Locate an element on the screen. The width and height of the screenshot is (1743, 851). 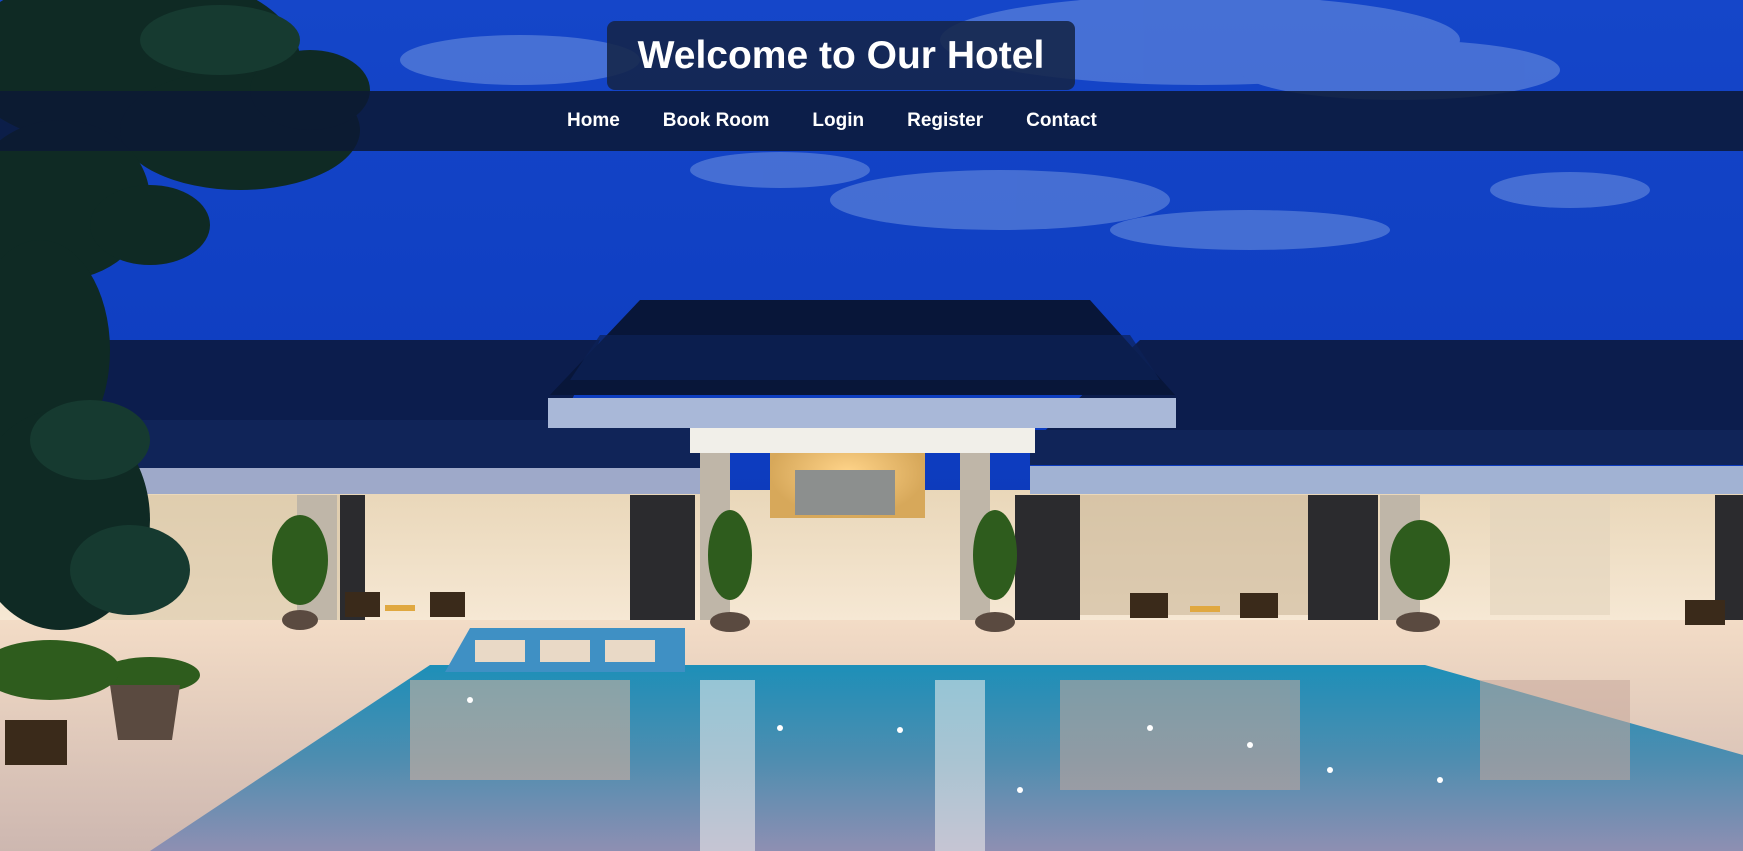
nav-item-register: Register is located at coordinates (966, 121).